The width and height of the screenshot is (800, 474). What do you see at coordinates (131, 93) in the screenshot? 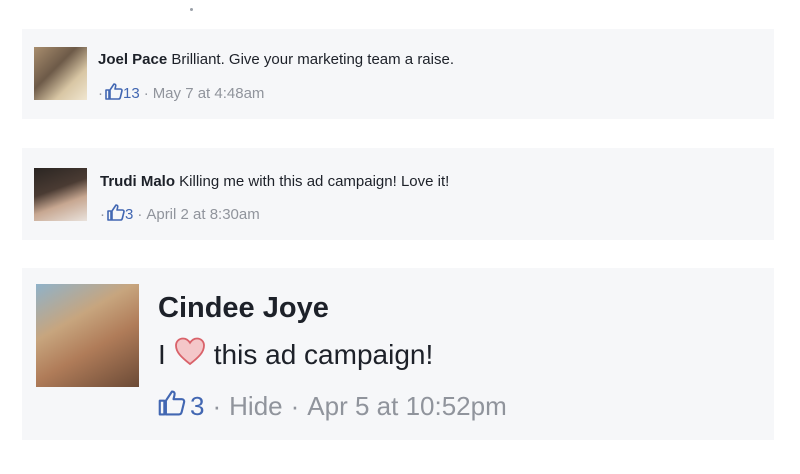
I see `like-count: 13` at bounding box center [131, 93].